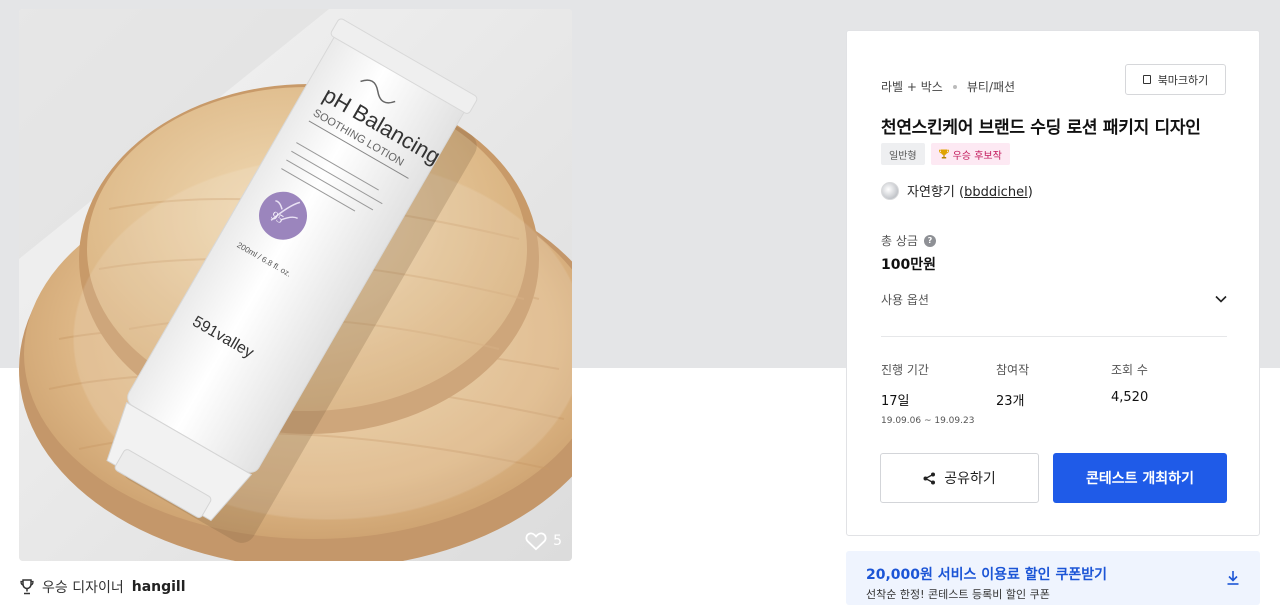 Image resolution: width=1280 pixels, height=605 pixels. Describe the element at coordinates (905, 370) in the screenshot. I see `stat-label: 진행 기간` at that location.